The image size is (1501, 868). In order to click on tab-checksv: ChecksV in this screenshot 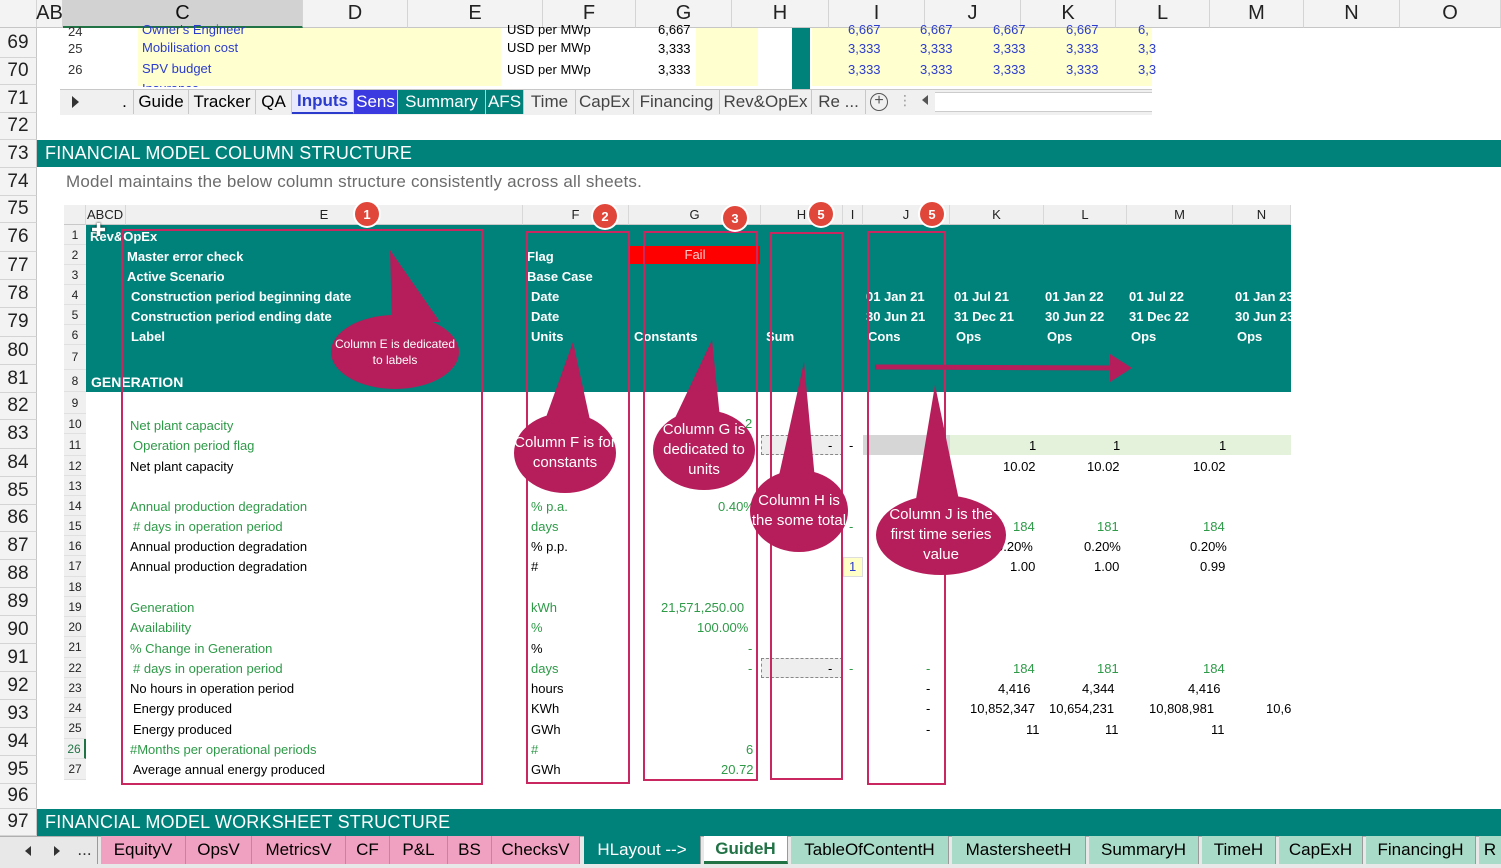, I will do `click(536, 850)`.